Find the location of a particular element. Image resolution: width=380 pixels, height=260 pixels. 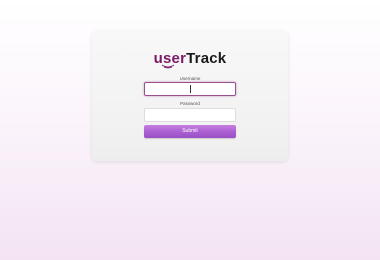

logo-suffix: Track is located at coordinates (206, 58).